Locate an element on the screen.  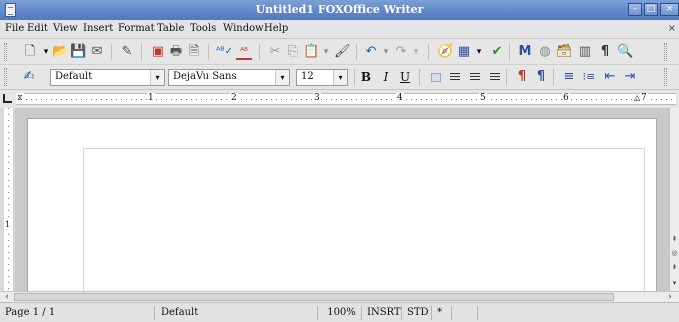
spellcheck-icon: ᴬᴮ✓ is located at coordinates (224, 52).